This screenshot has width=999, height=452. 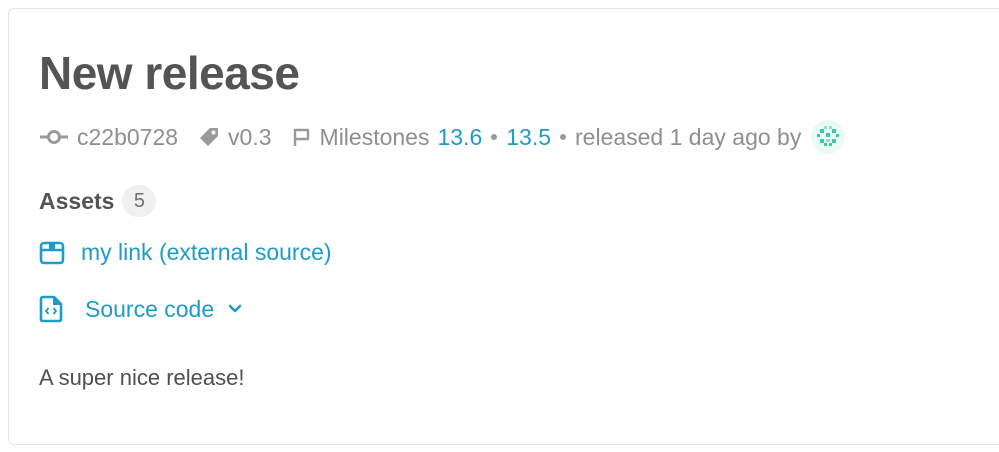 What do you see at coordinates (142, 377) in the screenshot?
I see `release-description: A super nice release!` at bounding box center [142, 377].